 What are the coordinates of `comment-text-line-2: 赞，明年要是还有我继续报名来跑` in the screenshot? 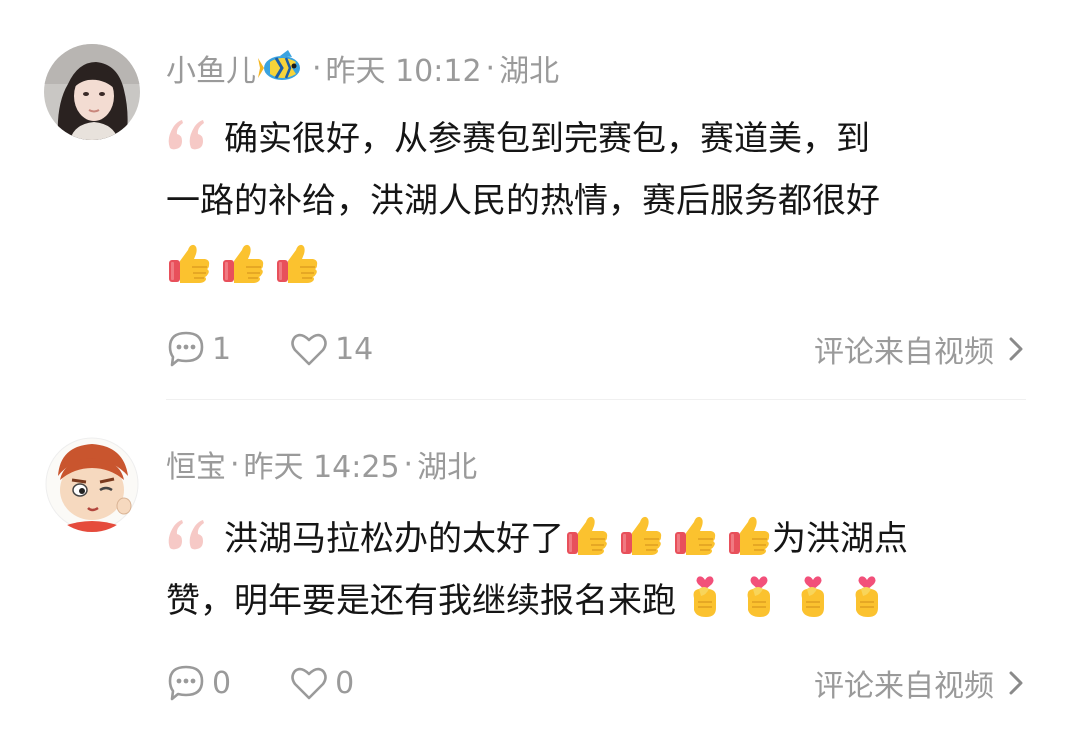 It's located at (421, 601).